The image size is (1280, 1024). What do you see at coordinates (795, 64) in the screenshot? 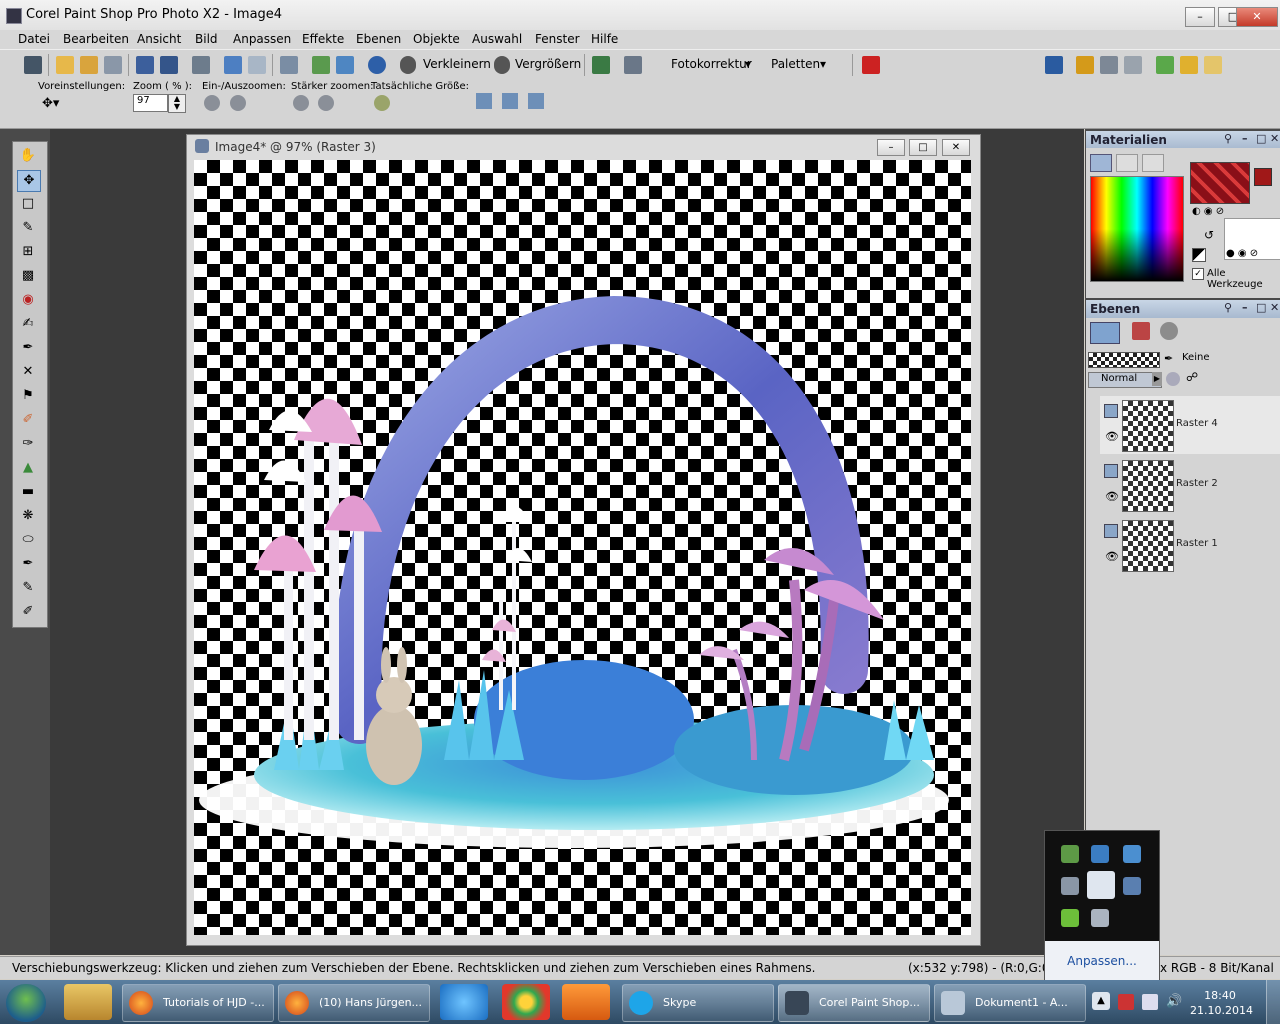
I see `palettes-menu: Paletten` at bounding box center [795, 64].